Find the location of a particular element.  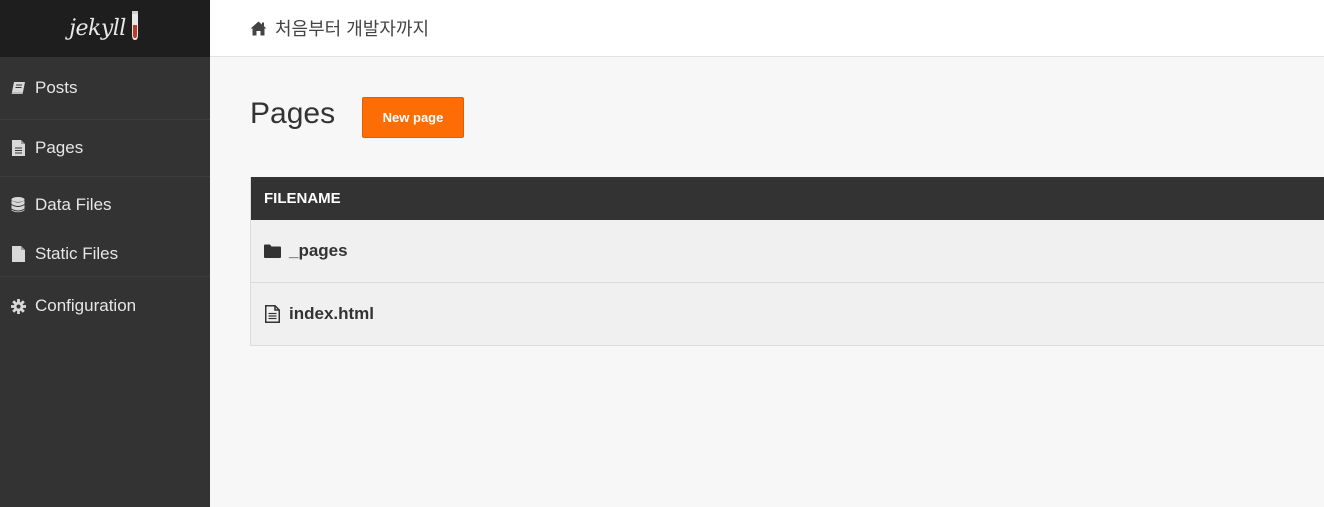

logo-bar: jekyll is located at coordinates (105, 28).